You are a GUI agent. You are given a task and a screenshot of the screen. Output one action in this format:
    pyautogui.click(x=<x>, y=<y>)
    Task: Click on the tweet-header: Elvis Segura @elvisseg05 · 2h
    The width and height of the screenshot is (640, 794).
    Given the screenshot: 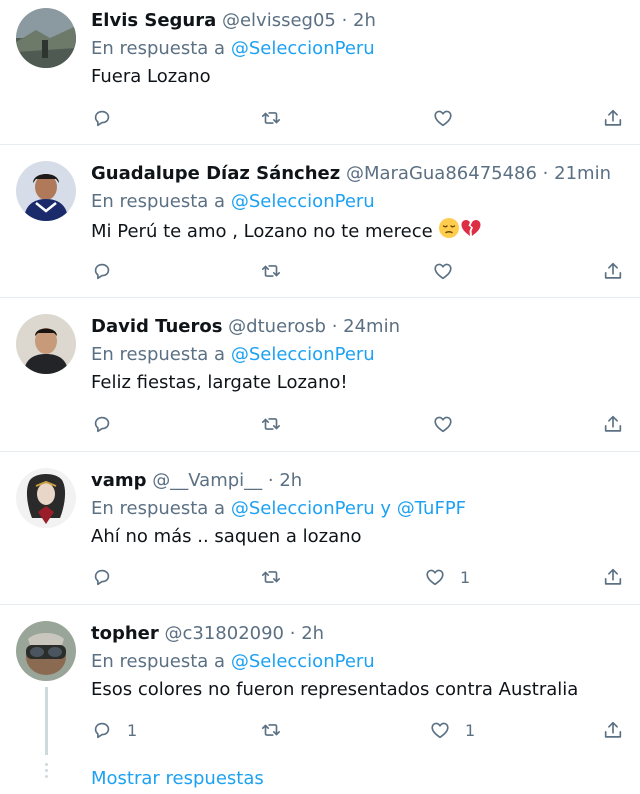 What is the action you would take?
    pyautogui.click(x=358, y=21)
    